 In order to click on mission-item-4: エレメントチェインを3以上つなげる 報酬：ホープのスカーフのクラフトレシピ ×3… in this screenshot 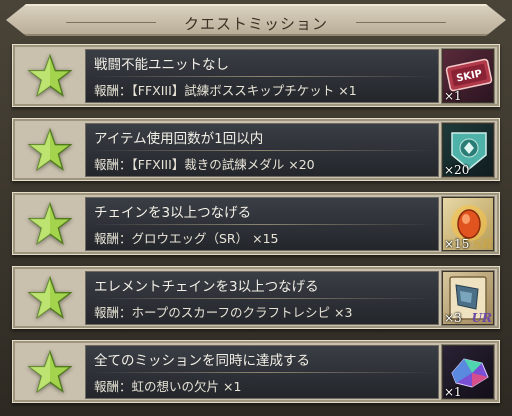, I will do `click(256, 297)`.